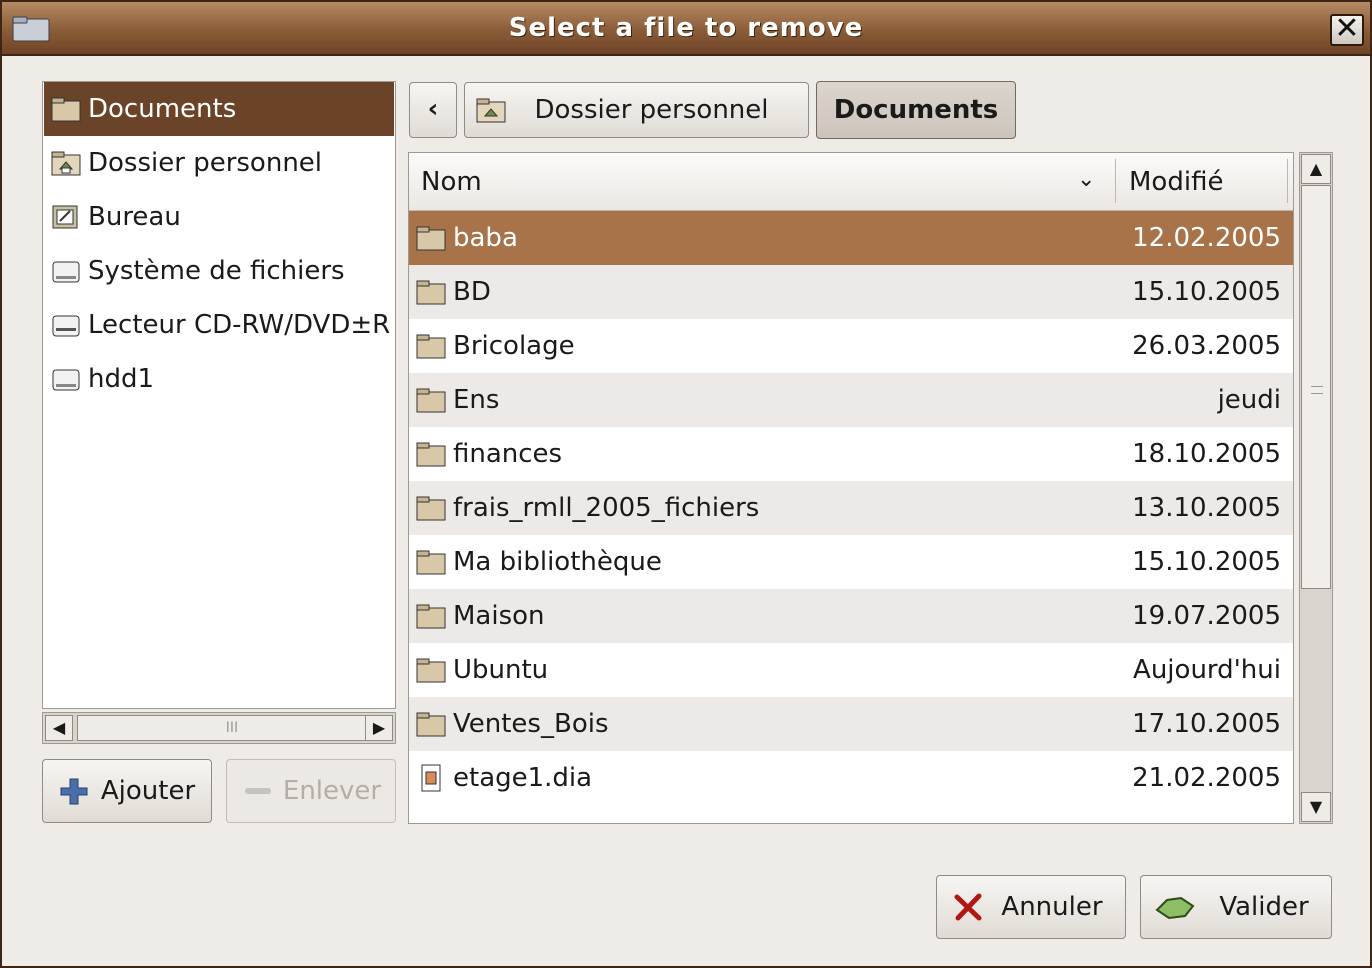 The image size is (1372, 968). What do you see at coordinates (379, 728) in the screenshot?
I see `scroll-right-arrow: ▶` at bounding box center [379, 728].